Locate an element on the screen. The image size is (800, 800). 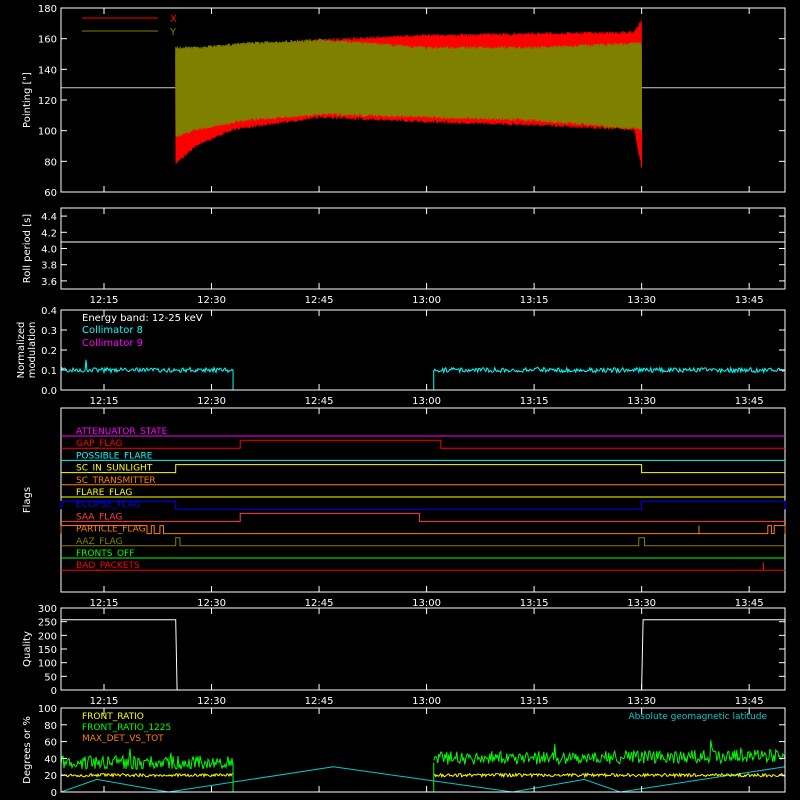
quality-xtick-label: 13:00 is located at coordinates (426, 701).